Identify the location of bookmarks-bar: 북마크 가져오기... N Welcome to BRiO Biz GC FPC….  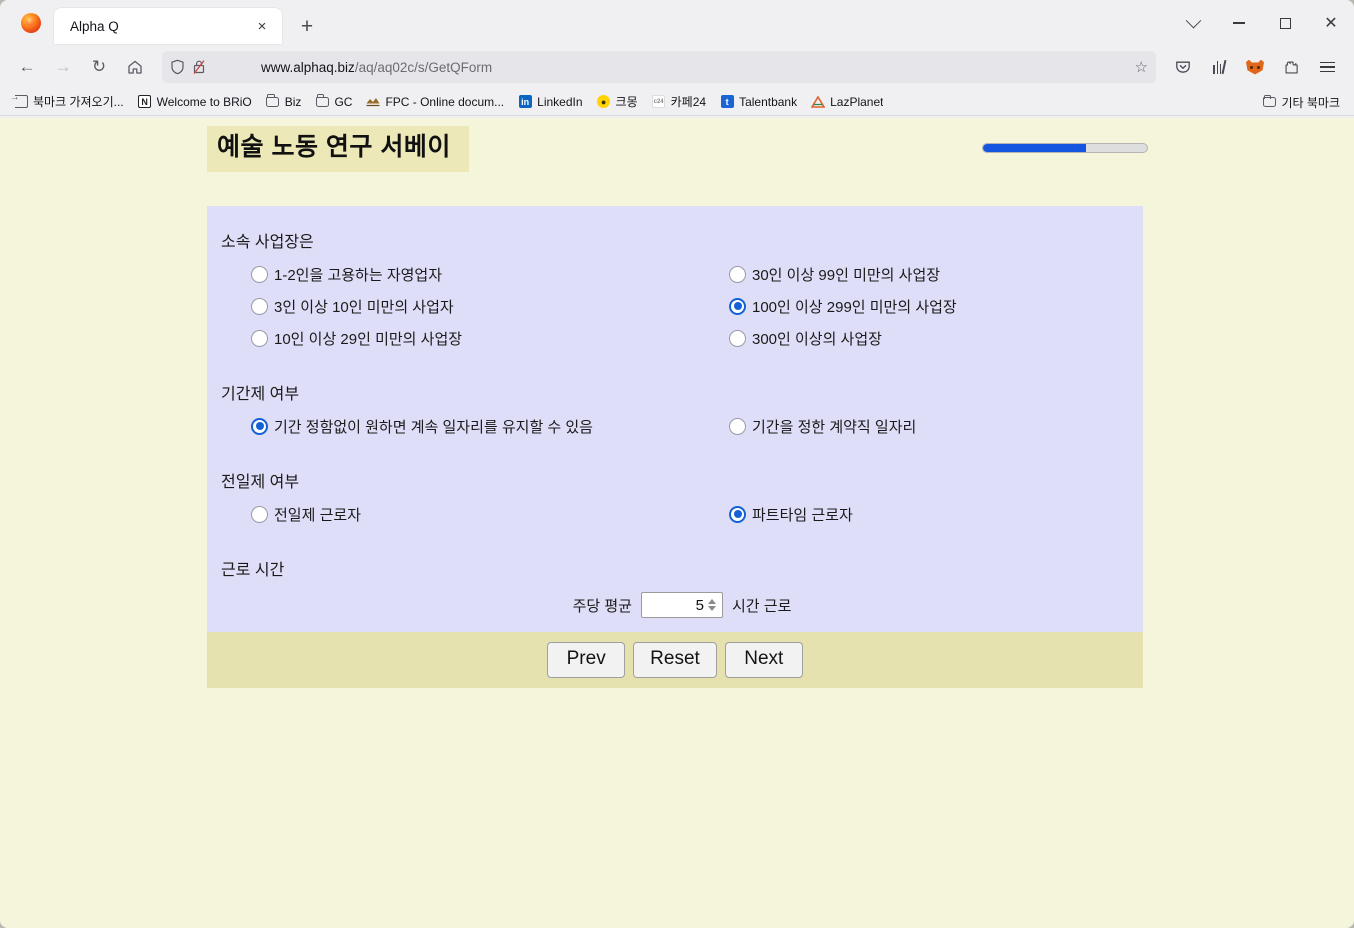
(677, 102).